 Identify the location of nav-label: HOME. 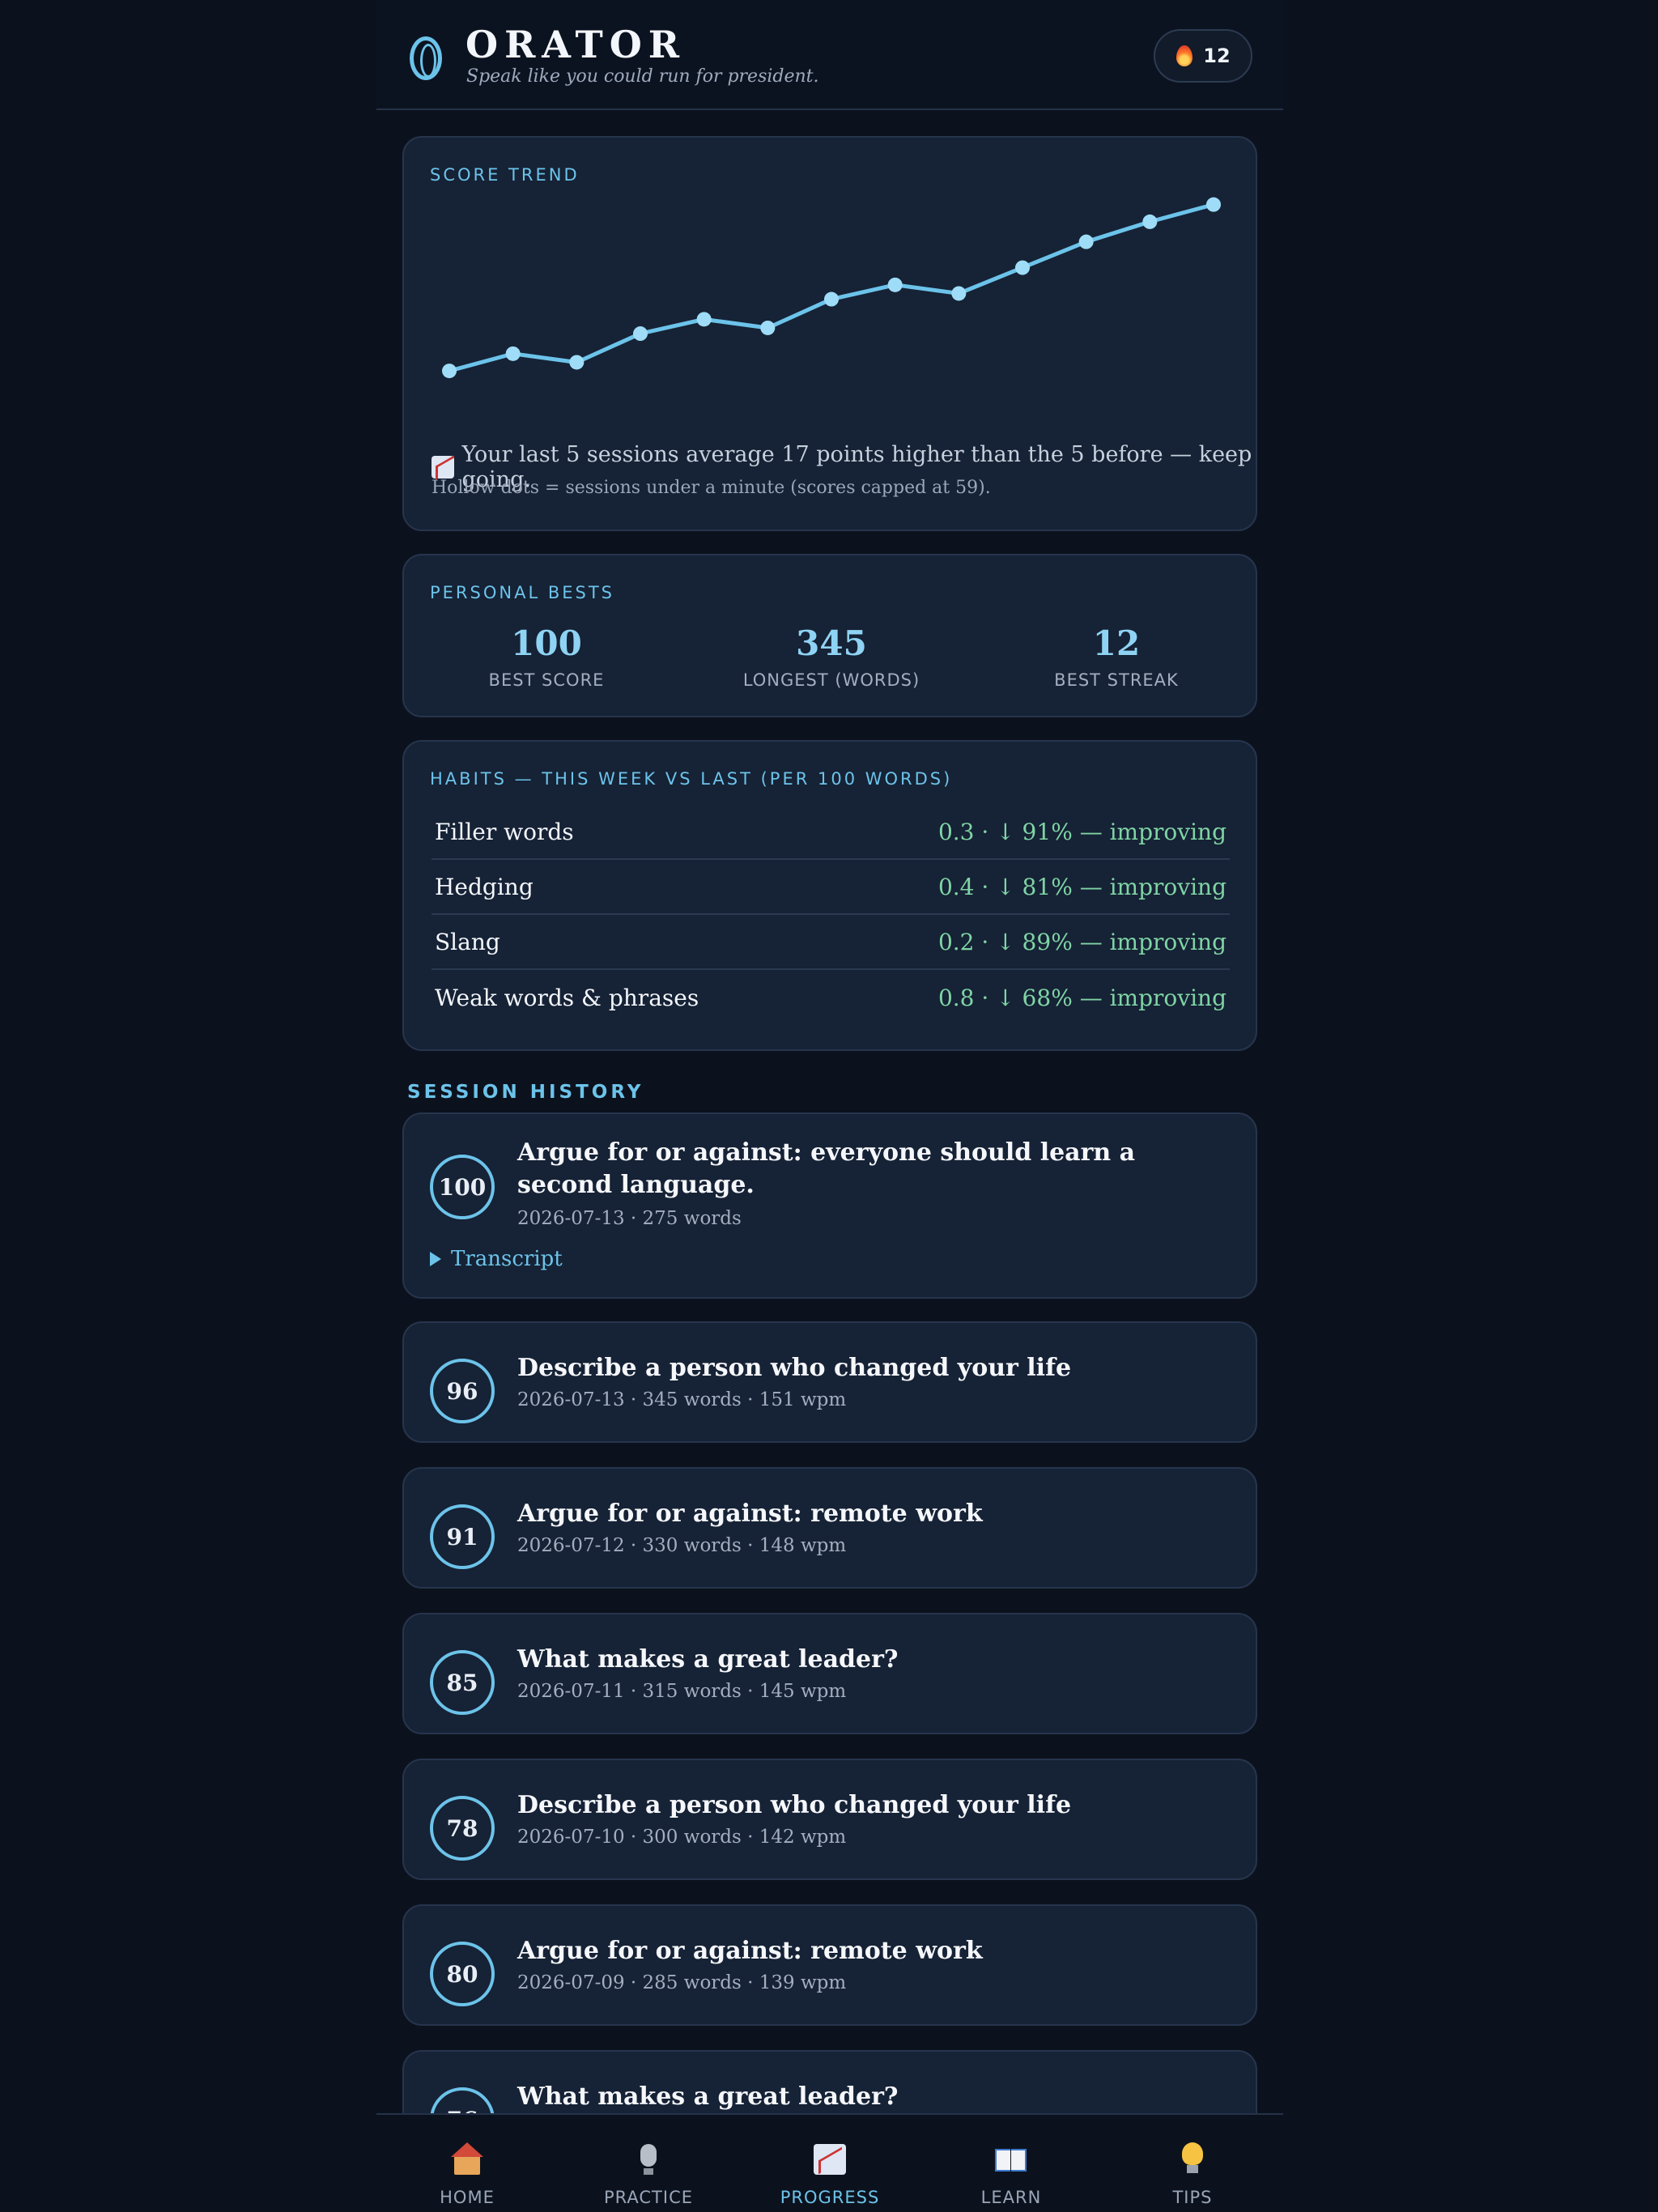
(467, 2198).